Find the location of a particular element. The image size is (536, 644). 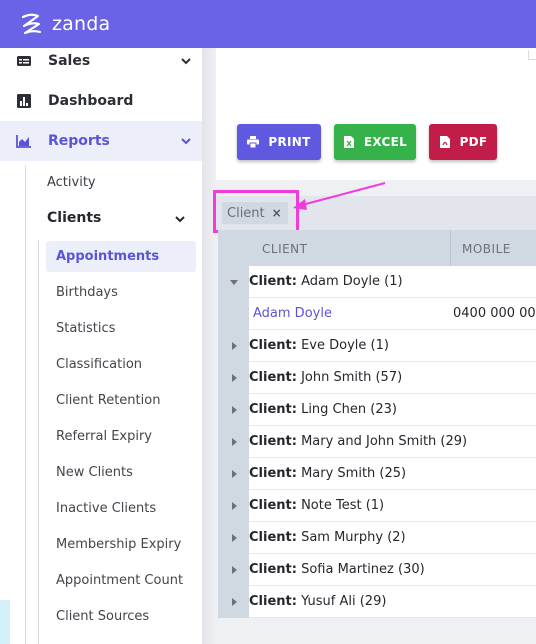

caret-down-icon is located at coordinates (234, 282).